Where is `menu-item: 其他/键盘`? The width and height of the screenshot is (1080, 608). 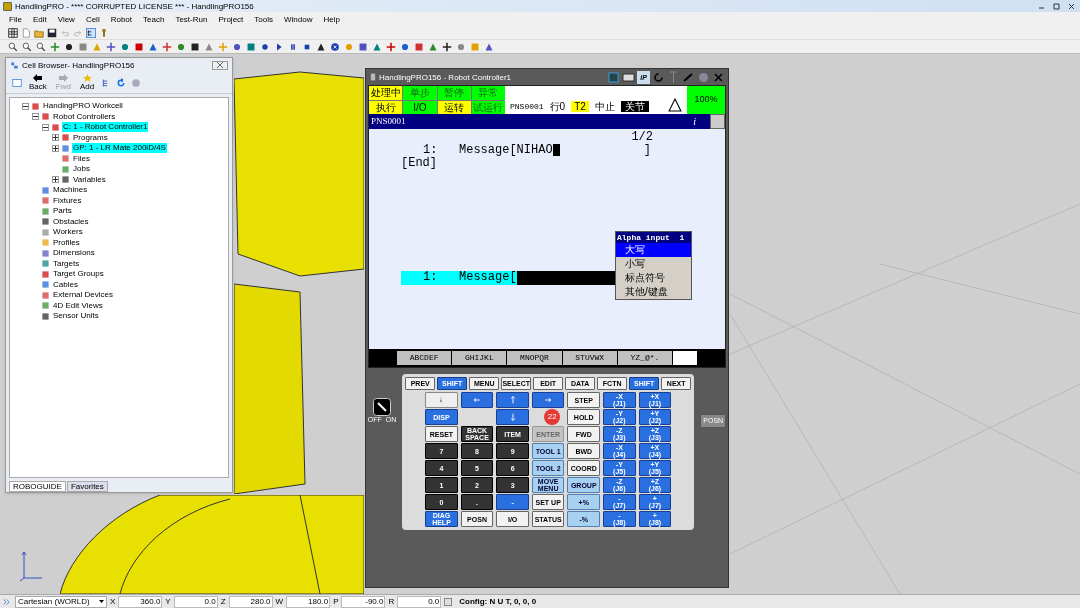 menu-item: 其他/键盘 is located at coordinates (653, 292).